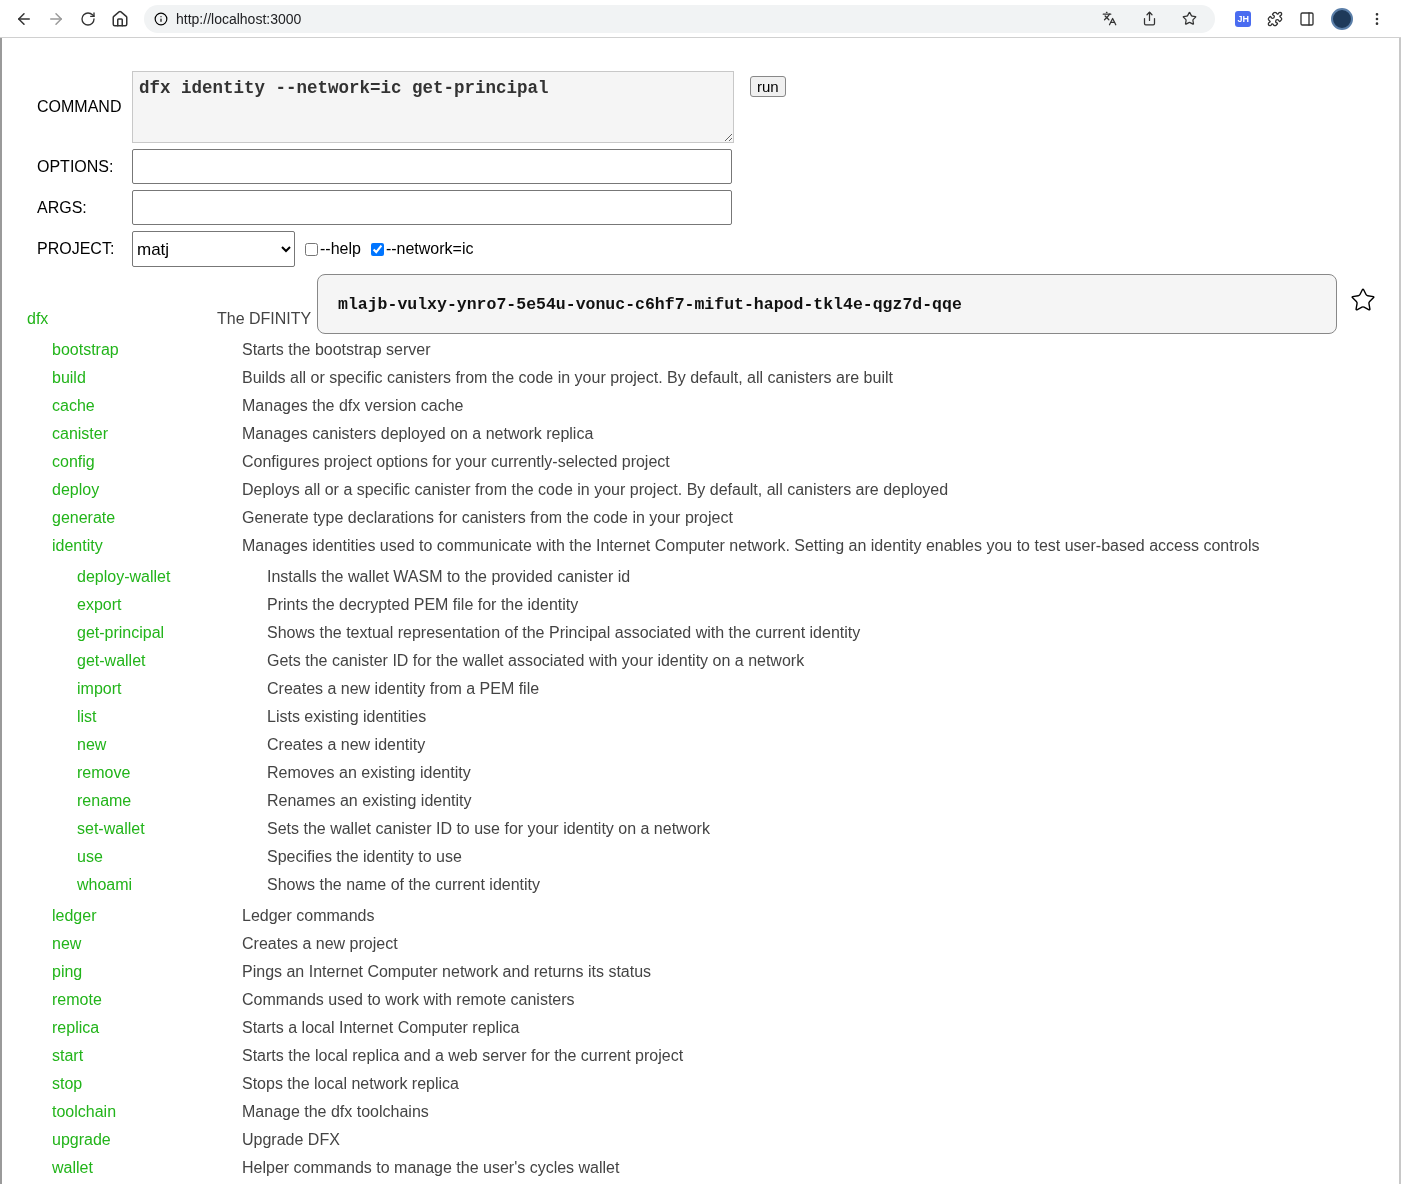  What do you see at coordinates (432, 166) in the screenshot?
I see `options-field` at bounding box center [432, 166].